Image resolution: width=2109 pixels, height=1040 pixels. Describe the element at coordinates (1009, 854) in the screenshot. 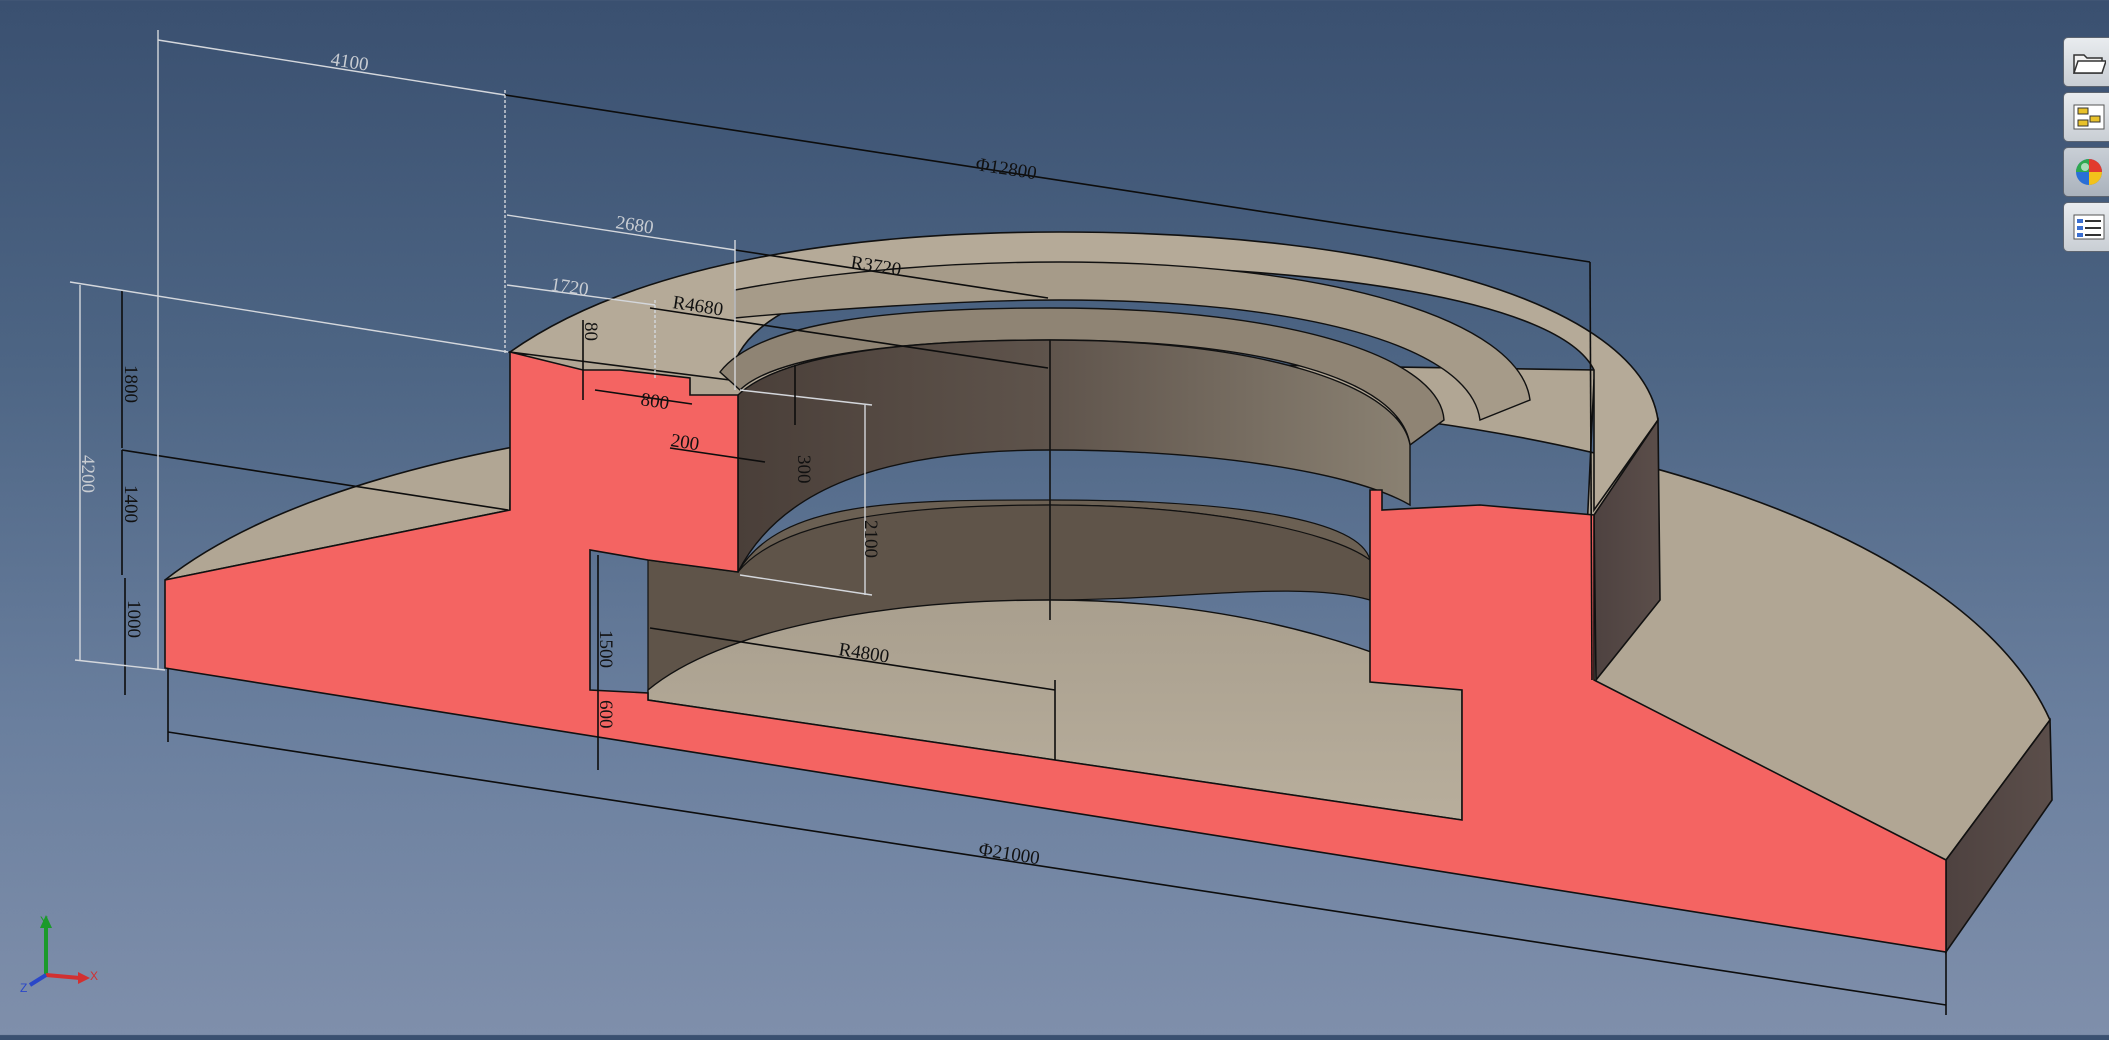

I see `svg-text: Φ21000` at that location.